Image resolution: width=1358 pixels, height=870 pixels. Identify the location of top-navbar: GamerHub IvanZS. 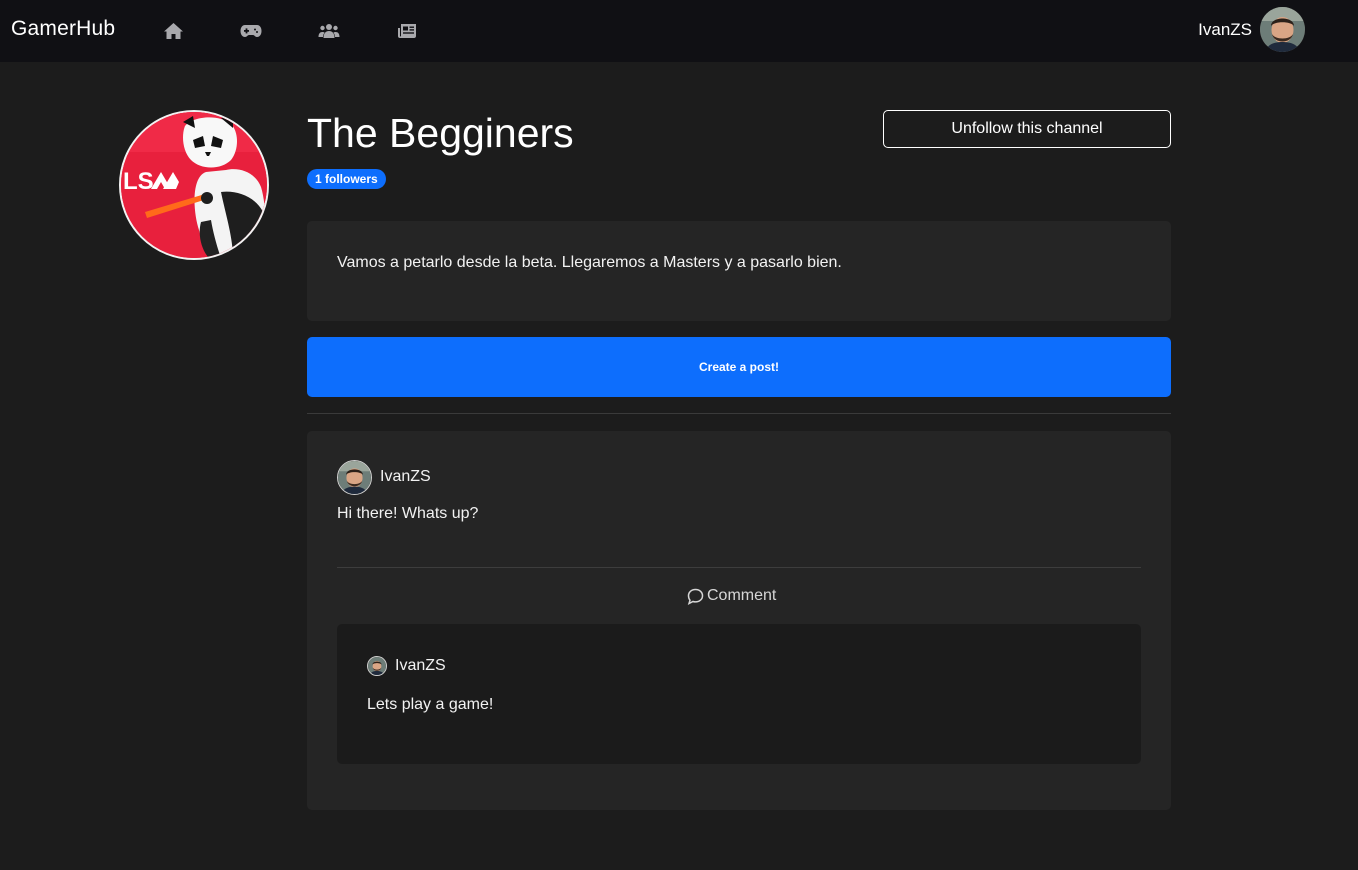
(679, 31).